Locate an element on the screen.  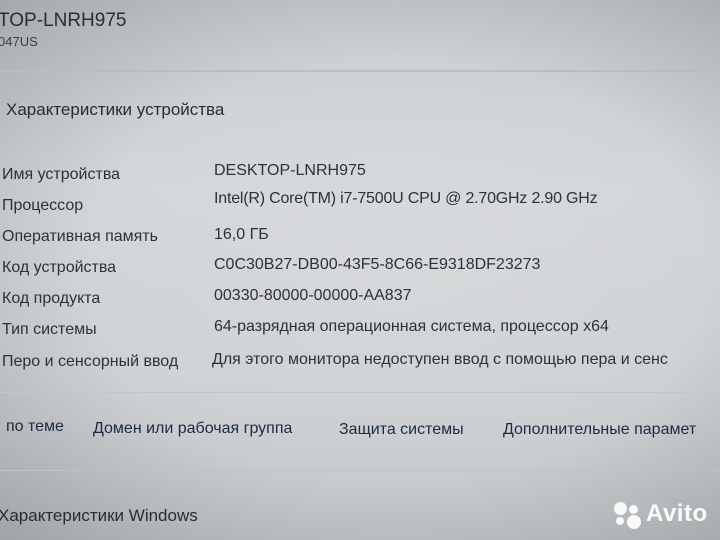
avito-watermark: Avito is located at coordinates (666, 516).